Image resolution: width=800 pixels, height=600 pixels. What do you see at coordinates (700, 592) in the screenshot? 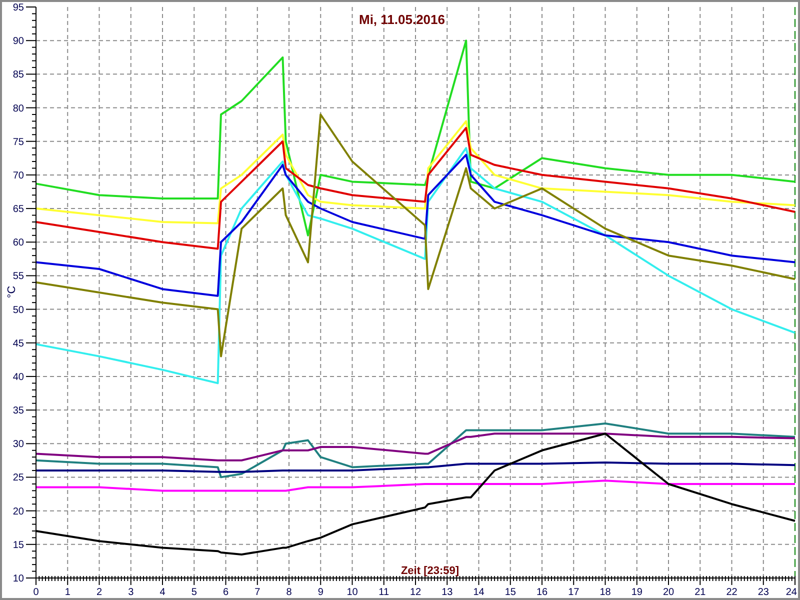
I see `tick-label: 21` at bounding box center [700, 592].